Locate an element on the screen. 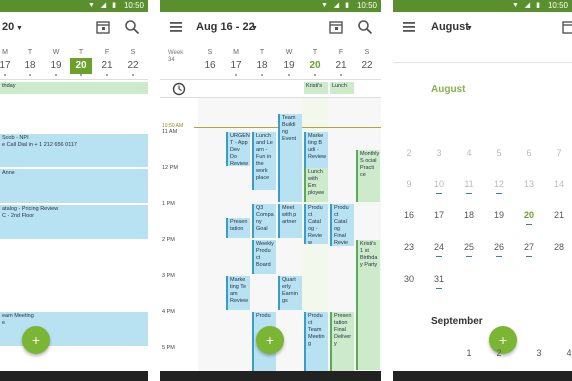 This screenshot has height=381, width=572. event-monthly-social: Monthly S ocial Practi ce is located at coordinates (368, 176).